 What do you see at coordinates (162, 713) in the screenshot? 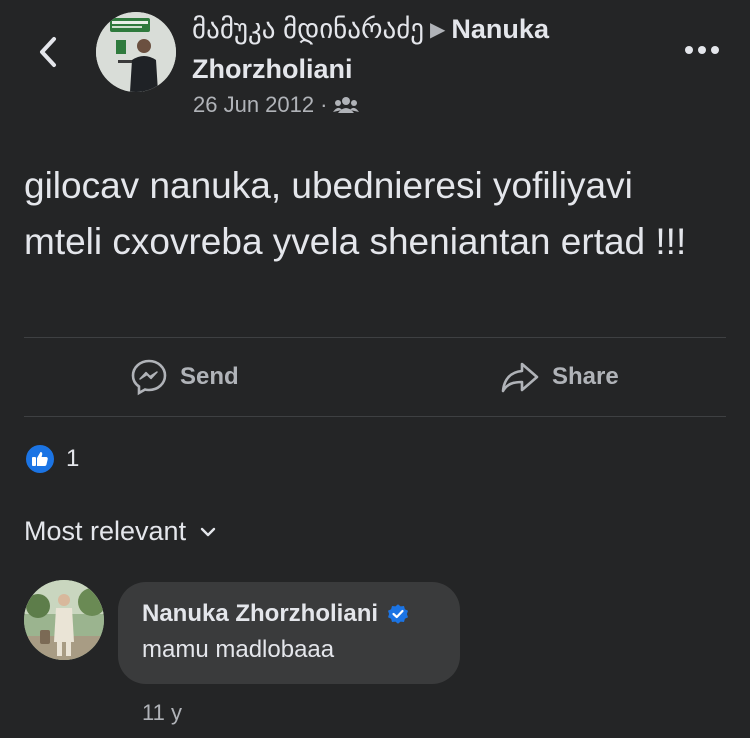
I see `comment-timestamp: 11 y` at bounding box center [162, 713].